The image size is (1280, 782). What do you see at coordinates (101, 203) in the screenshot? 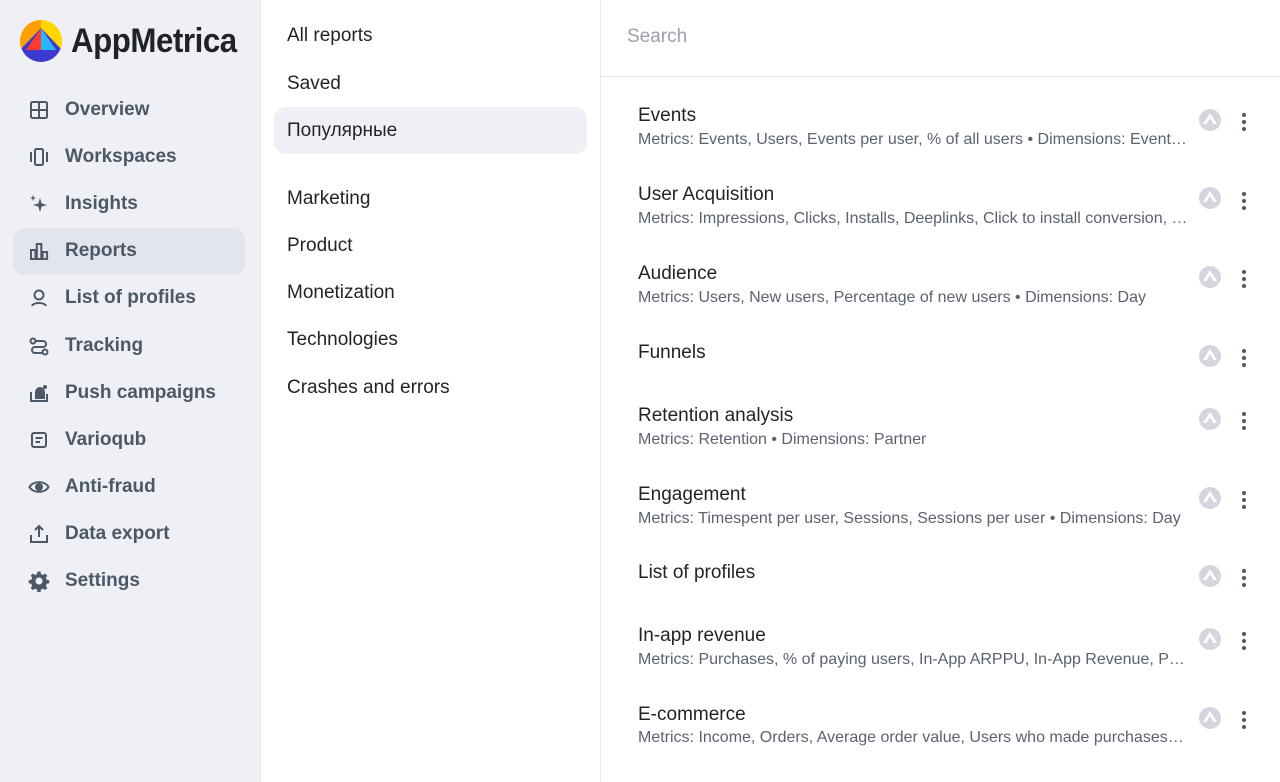
I see `sidebar-item-label: Insights` at bounding box center [101, 203].